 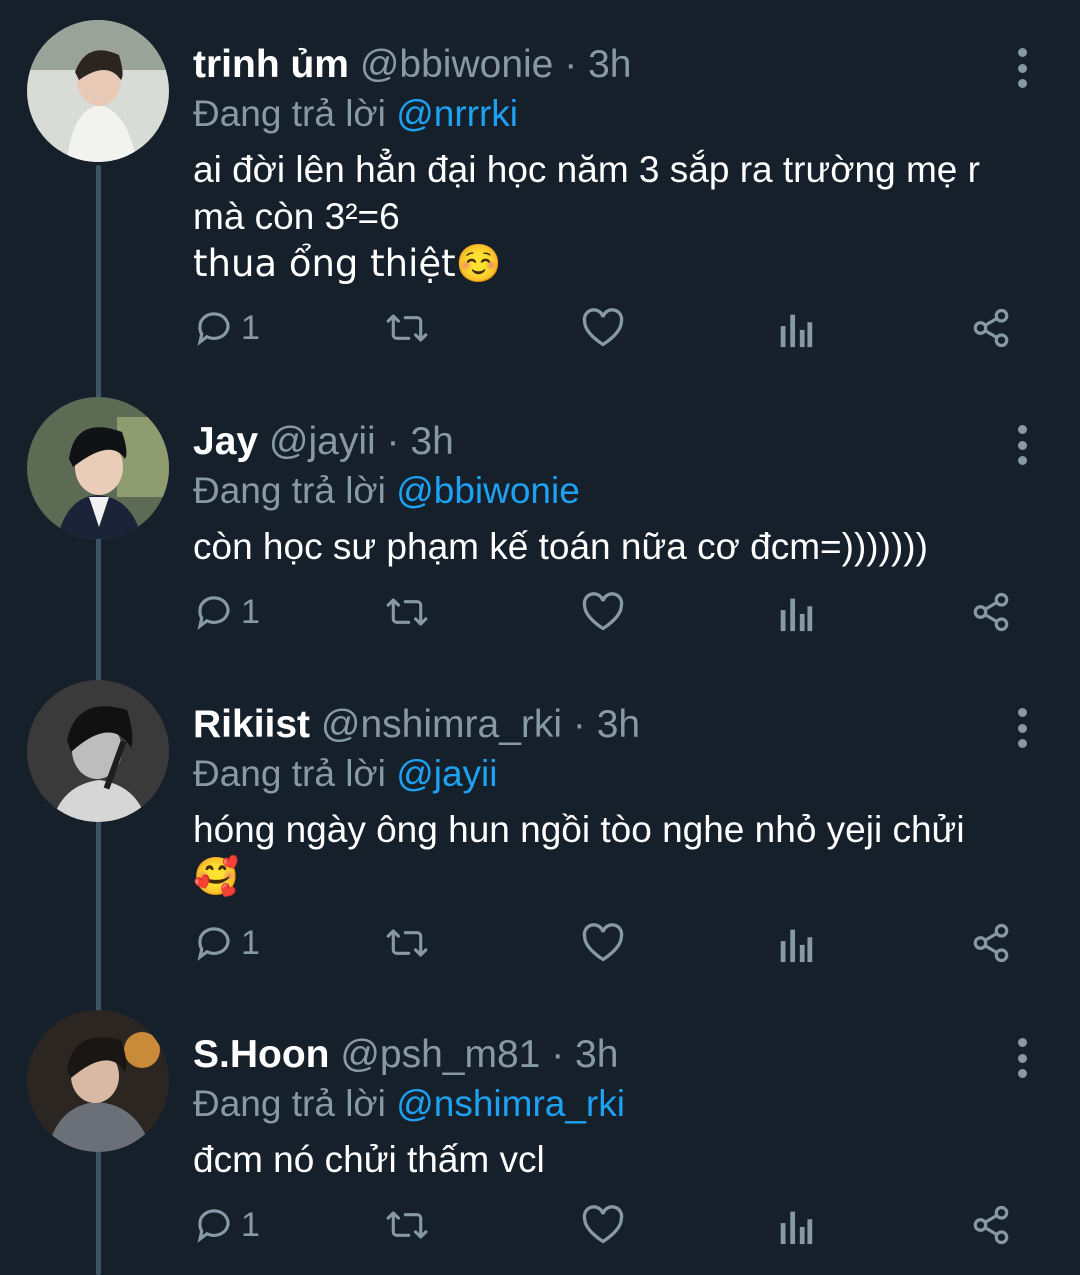 What do you see at coordinates (225, 441) in the screenshot?
I see `display-name: Jay` at bounding box center [225, 441].